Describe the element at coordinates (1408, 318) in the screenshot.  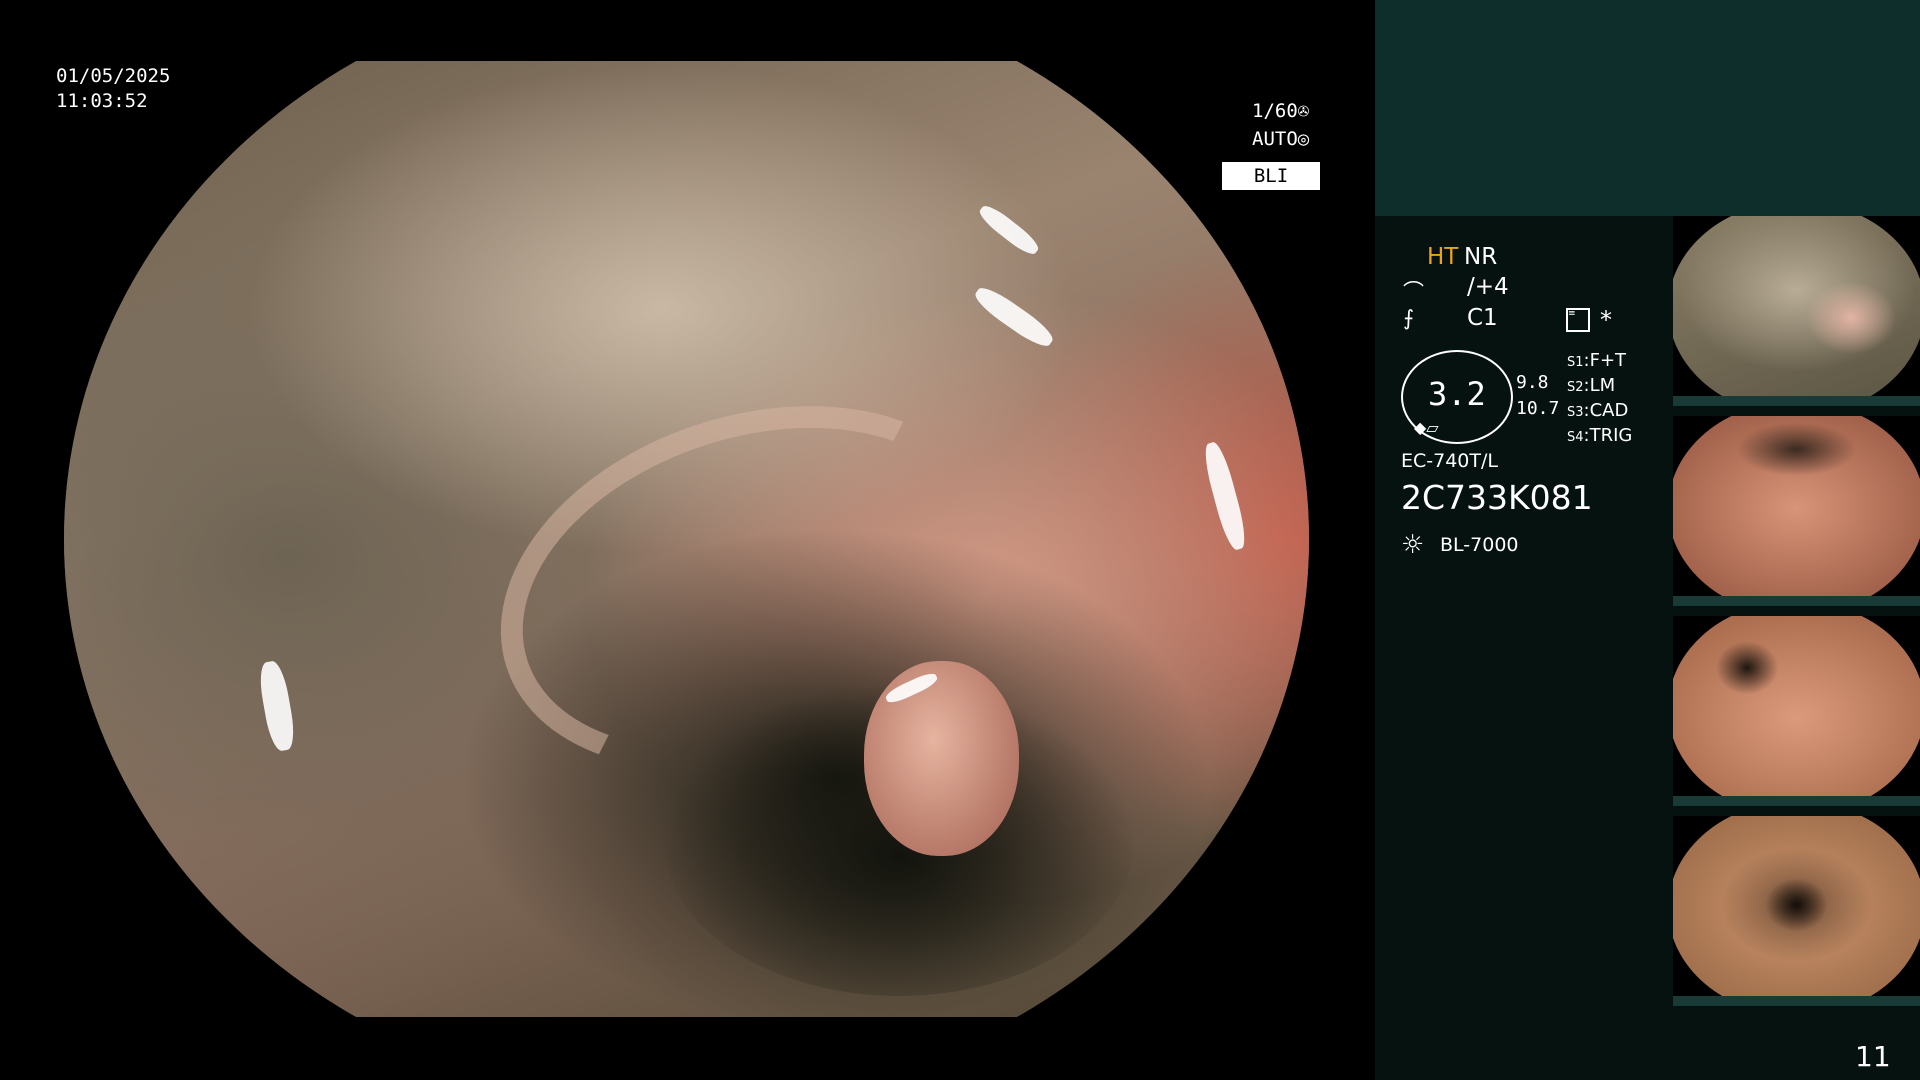
I see `color-icon: ⨍` at that location.